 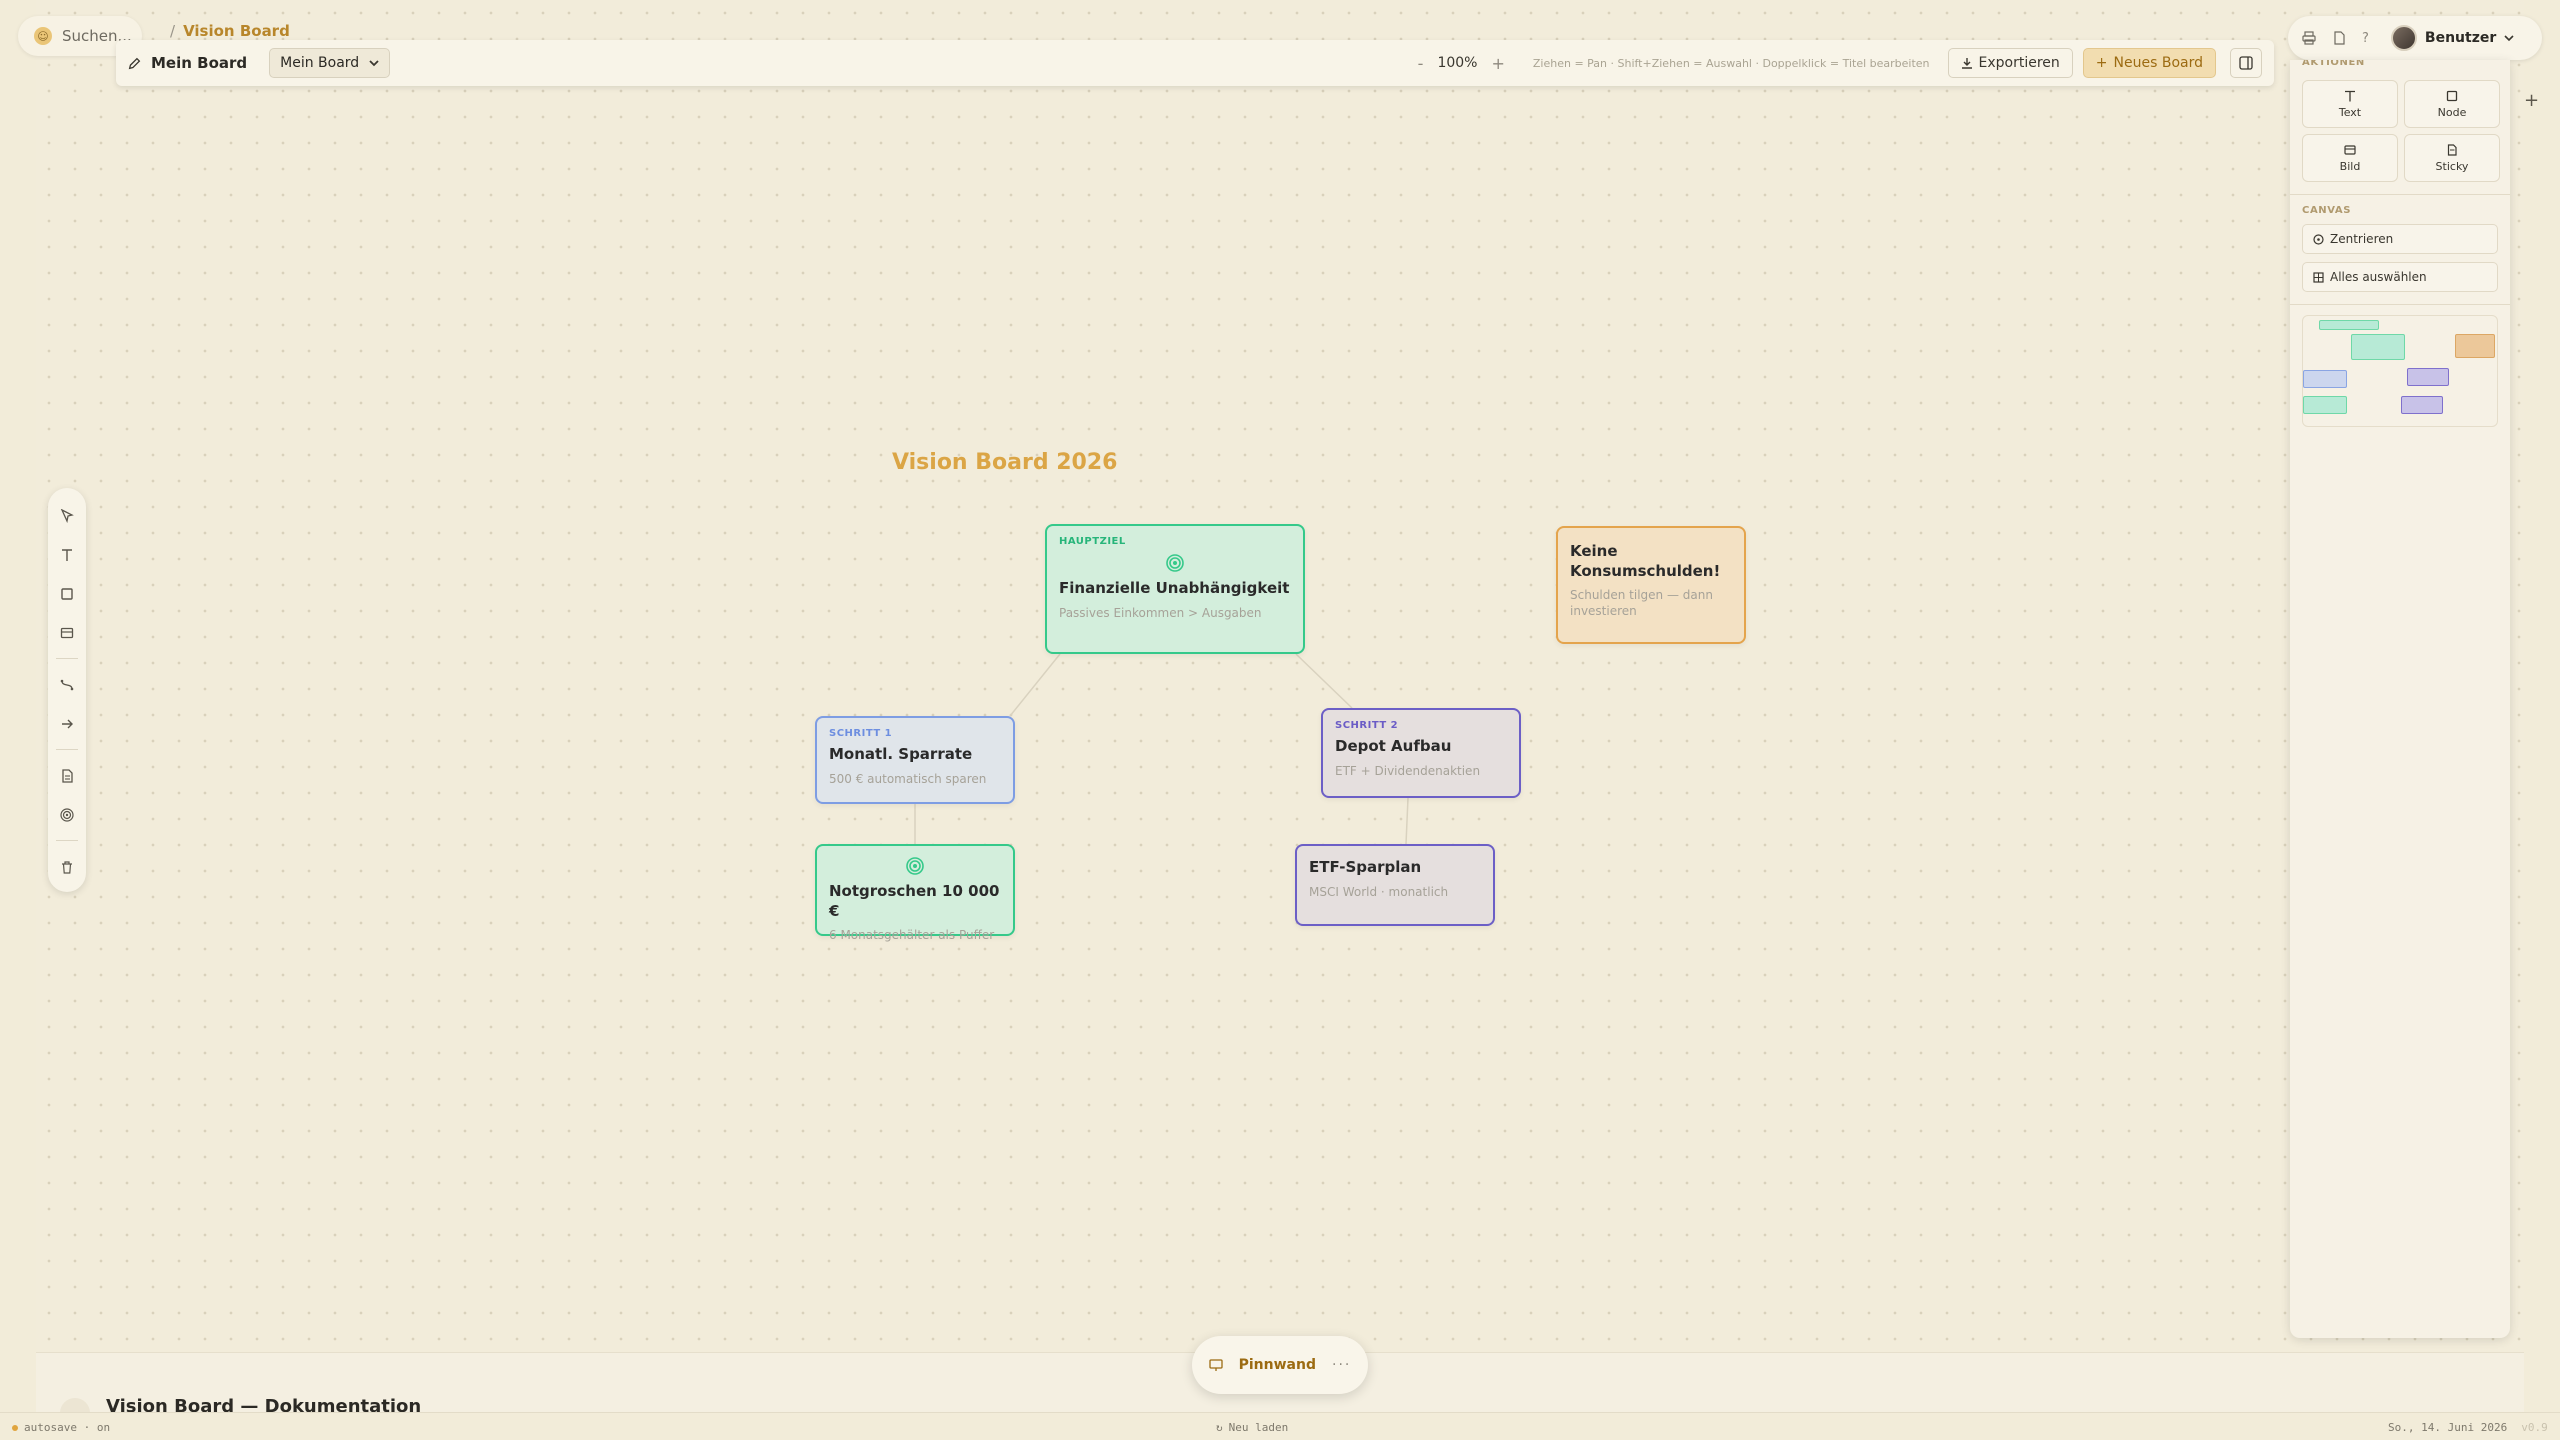 I want to click on avatar, so click(x=2403, y=38).